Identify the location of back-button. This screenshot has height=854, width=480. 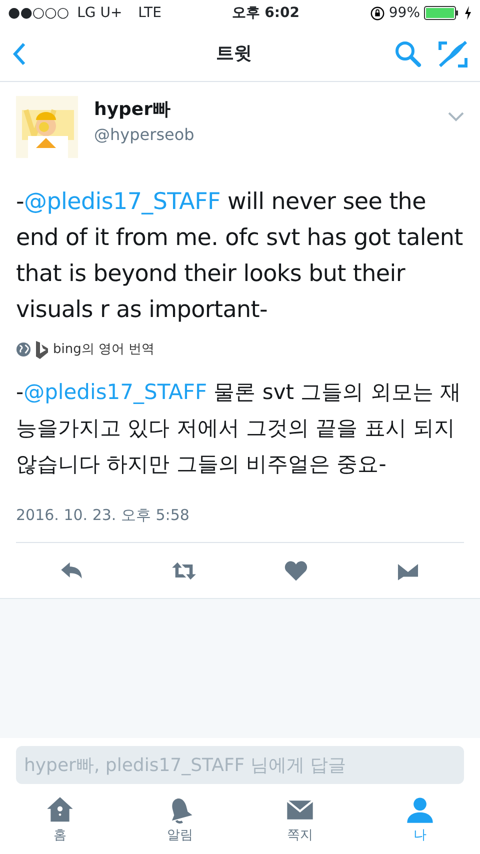
(19, 53).